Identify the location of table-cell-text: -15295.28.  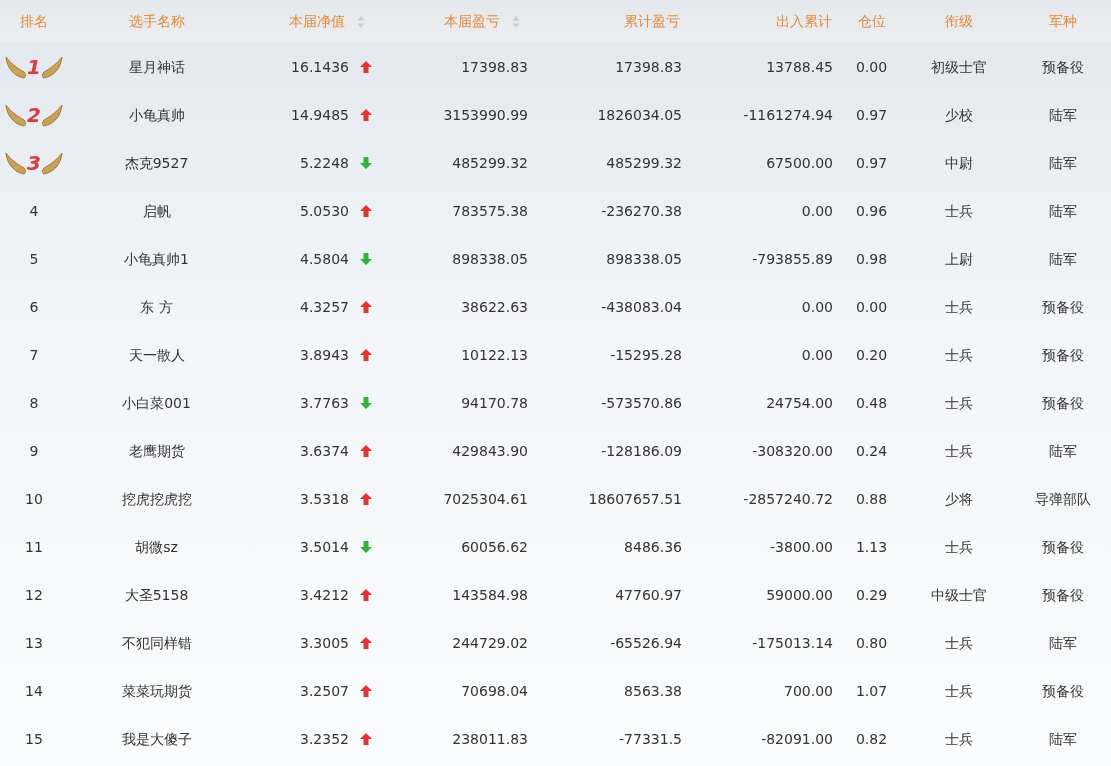
(646, 355).